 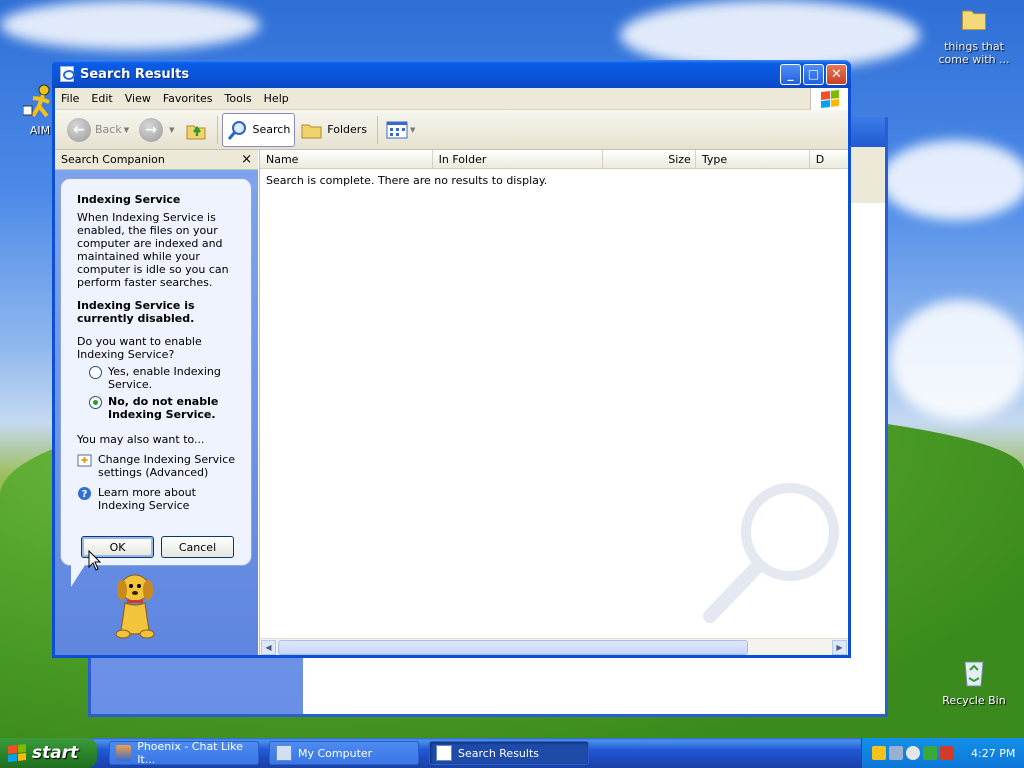 What do you see at coordinates (271, 129) in the screenshot?
I see `search-label: Search` at bounding box center [271, 129].